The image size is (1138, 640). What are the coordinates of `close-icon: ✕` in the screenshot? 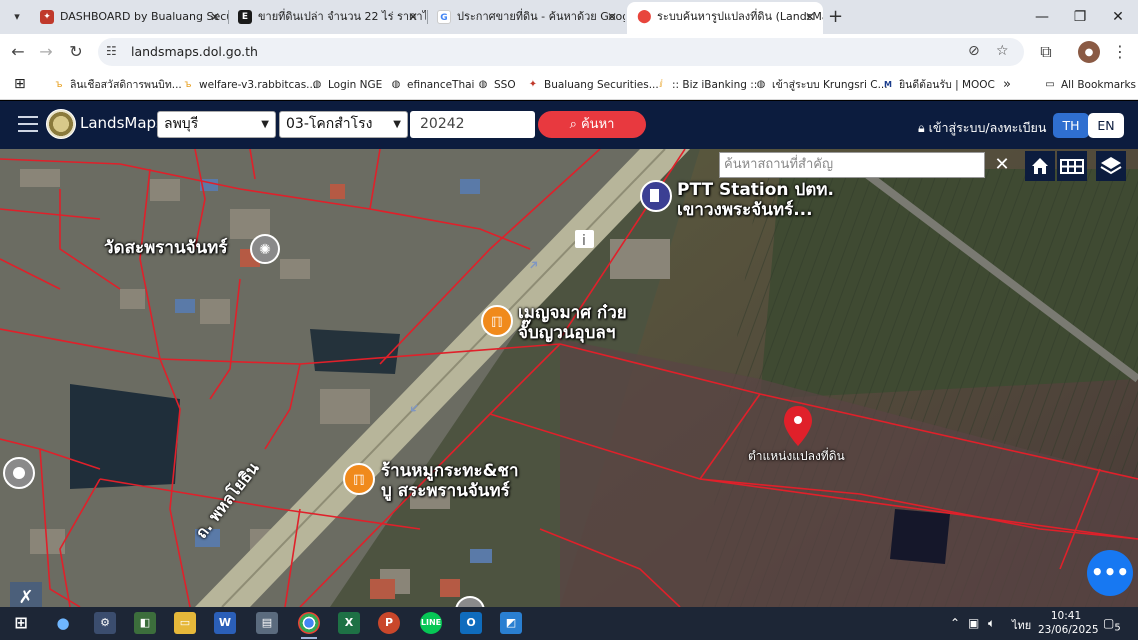 It's located at (1002, 165).